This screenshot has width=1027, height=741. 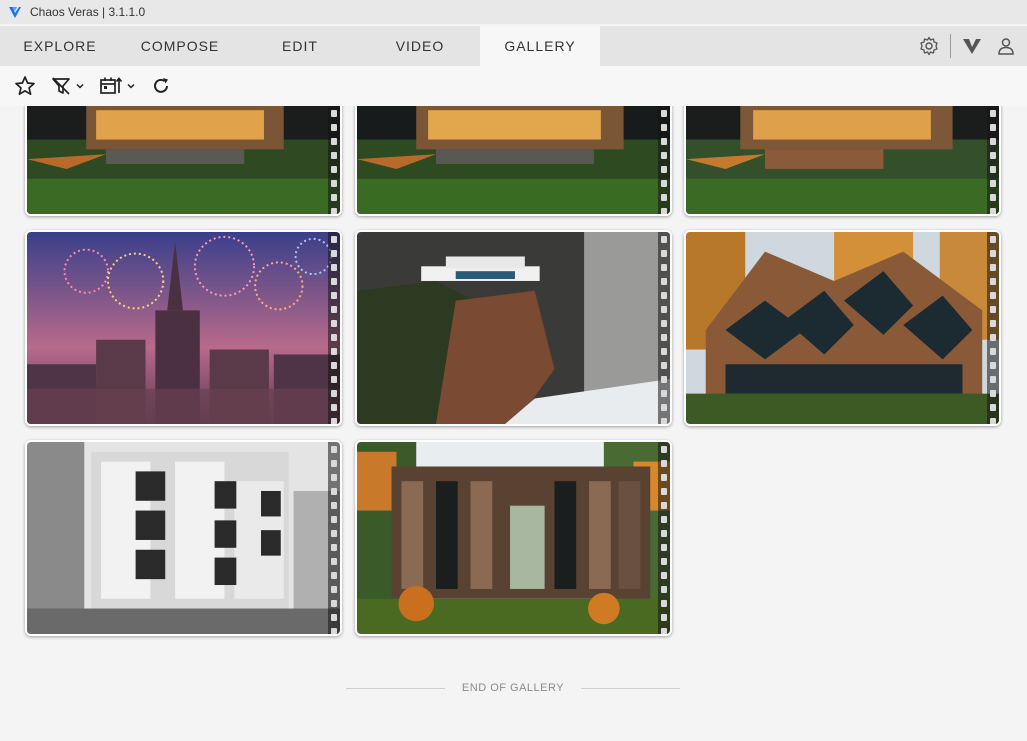 I want to click on top-right-icons, so click(x=969, y=46).